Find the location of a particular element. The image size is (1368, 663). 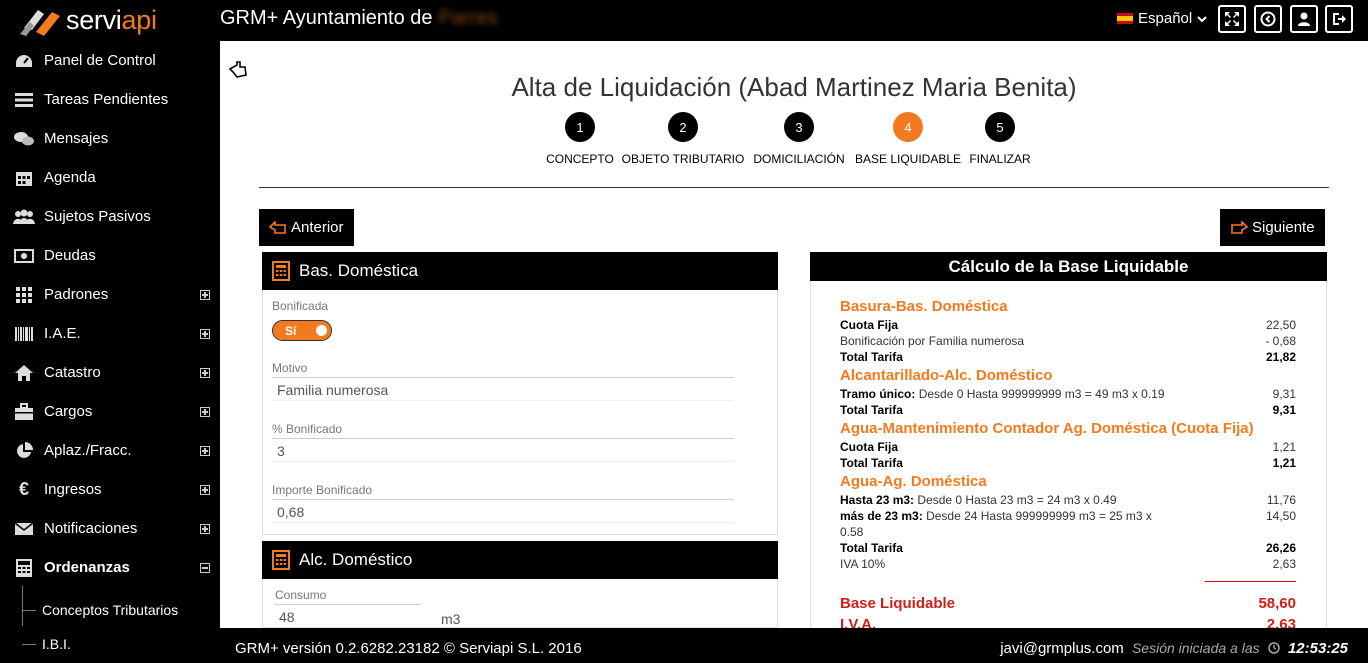

messages-icon is located at coordinates (24, 139).